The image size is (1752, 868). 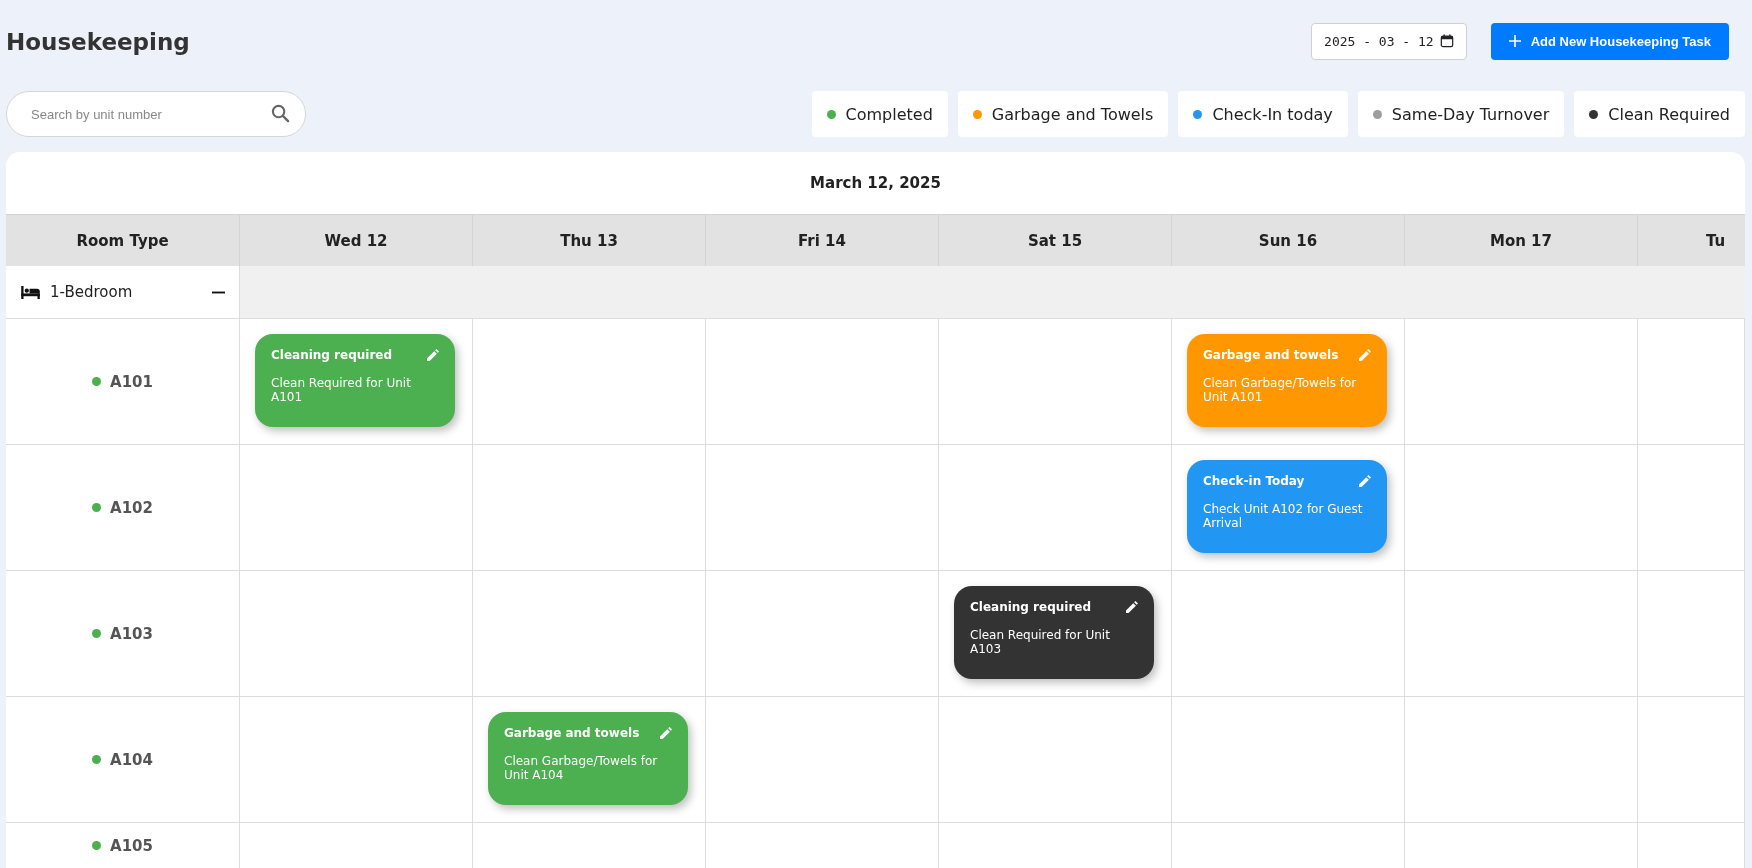 I want to click on plus-icon, so click(x=1514, y=41).